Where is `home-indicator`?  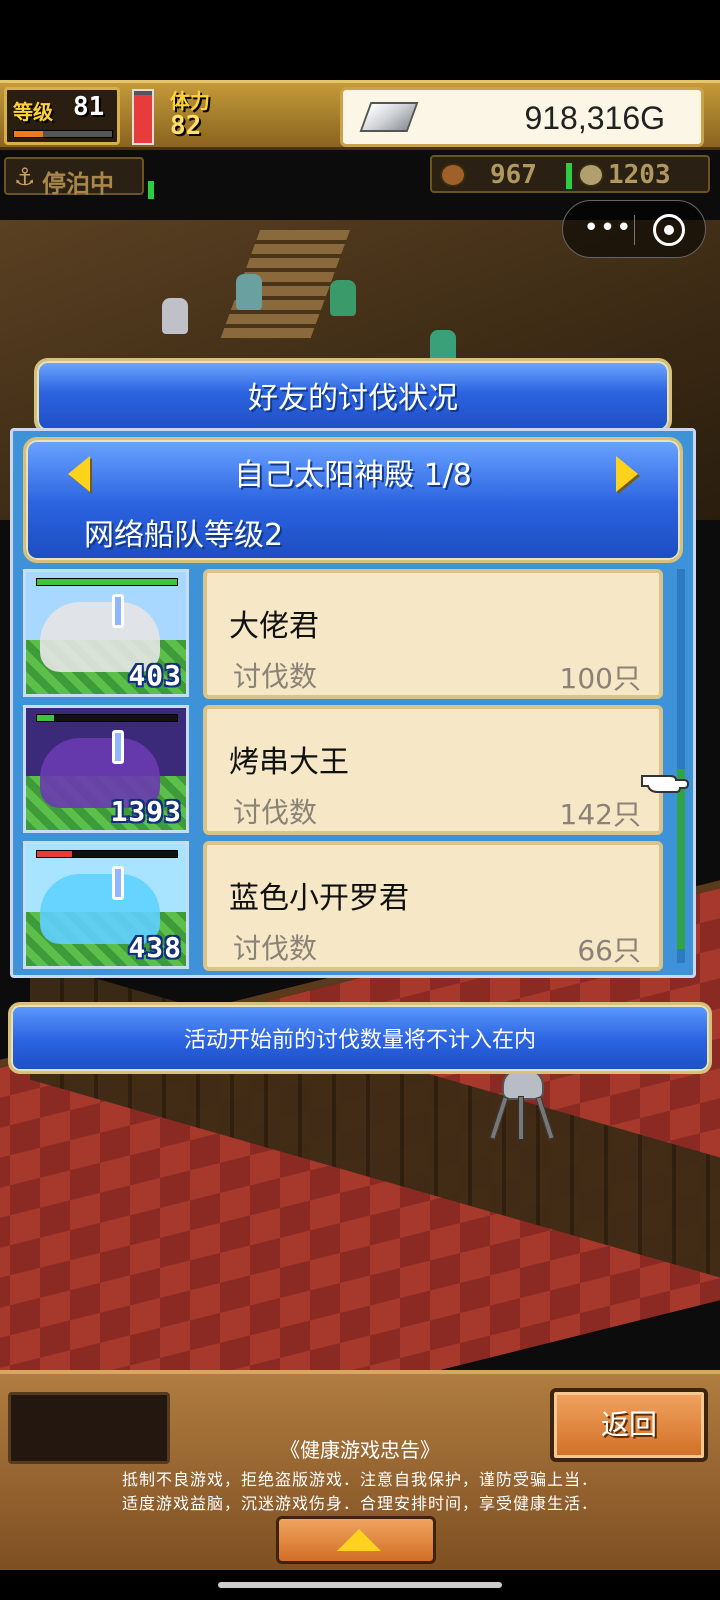
home-indicator is located at coordinates (360, 1585).